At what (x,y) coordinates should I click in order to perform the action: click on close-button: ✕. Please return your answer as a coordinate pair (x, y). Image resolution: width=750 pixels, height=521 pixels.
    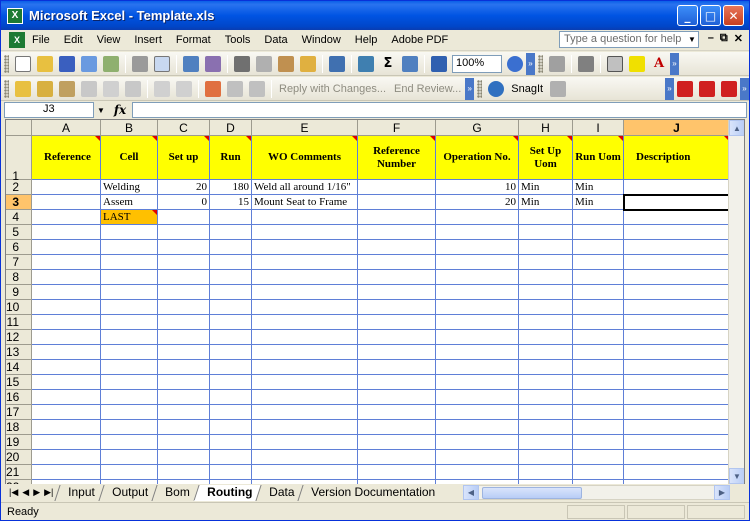
    Looking at the image, I should click on (733, 15).